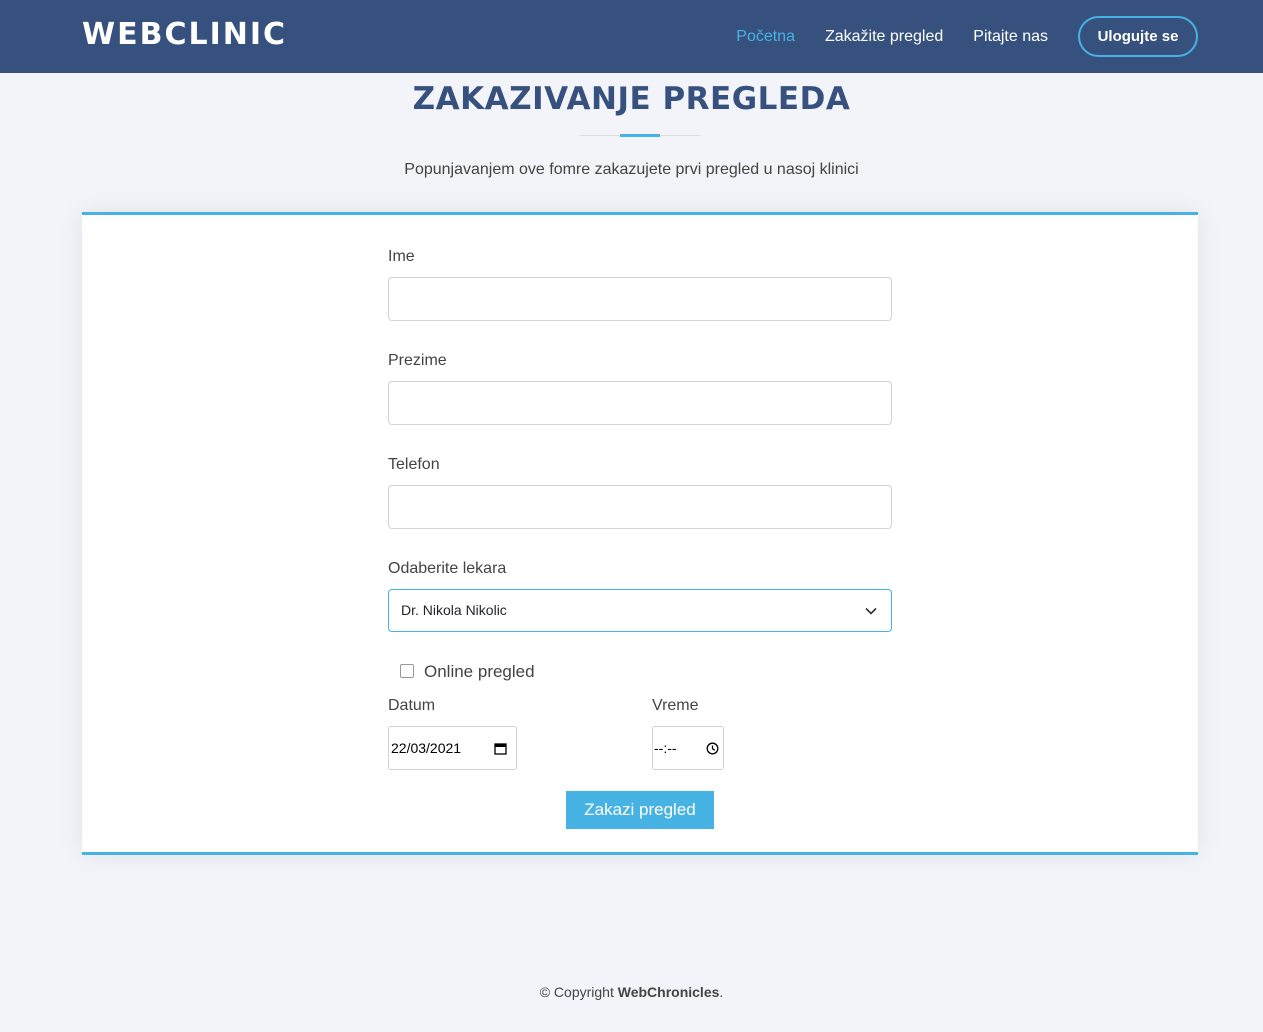 This screenshot has width=1263, height=1032. What do you see at coordinates (640, 403) in the screenshot?
I see `last-name-input` at bounding box center [640, 403].